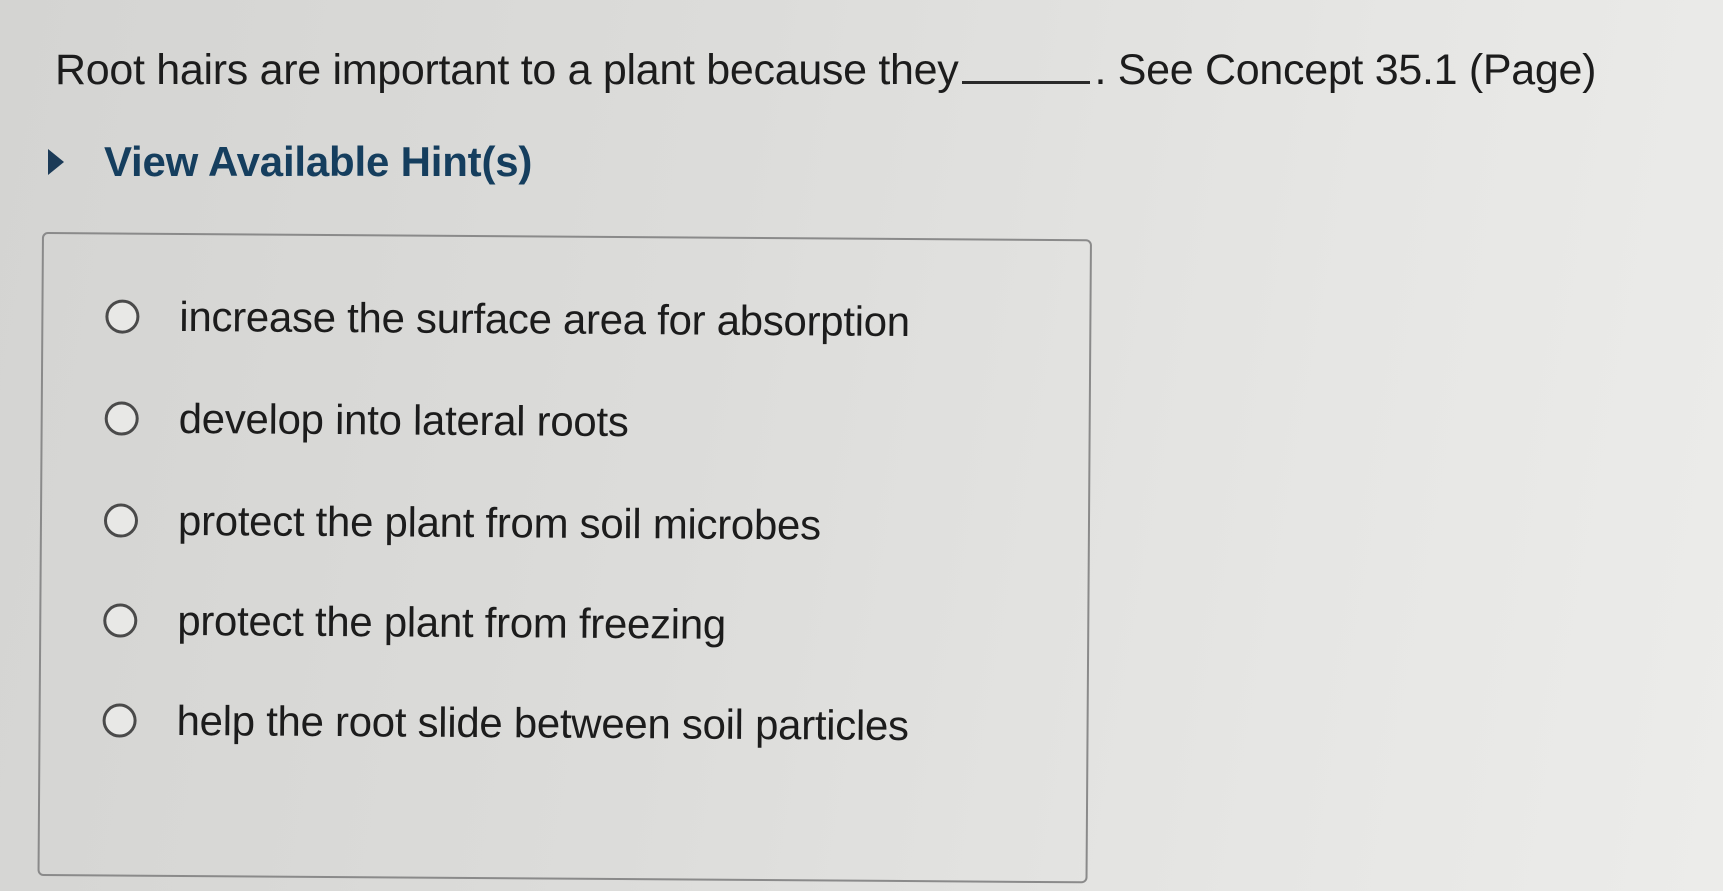 The image size is (1723, 891). I want to click on answer-blank, so click(1026, 67).